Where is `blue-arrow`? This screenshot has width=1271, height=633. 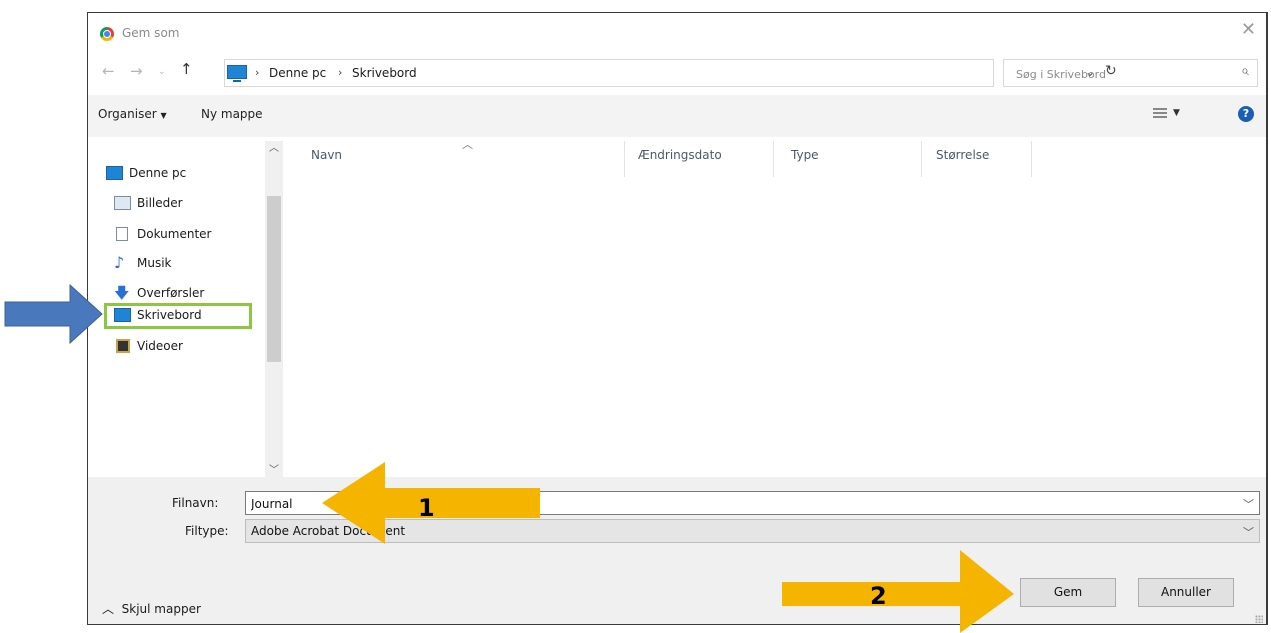
blue-arrow is located at coordinates (53, 314).